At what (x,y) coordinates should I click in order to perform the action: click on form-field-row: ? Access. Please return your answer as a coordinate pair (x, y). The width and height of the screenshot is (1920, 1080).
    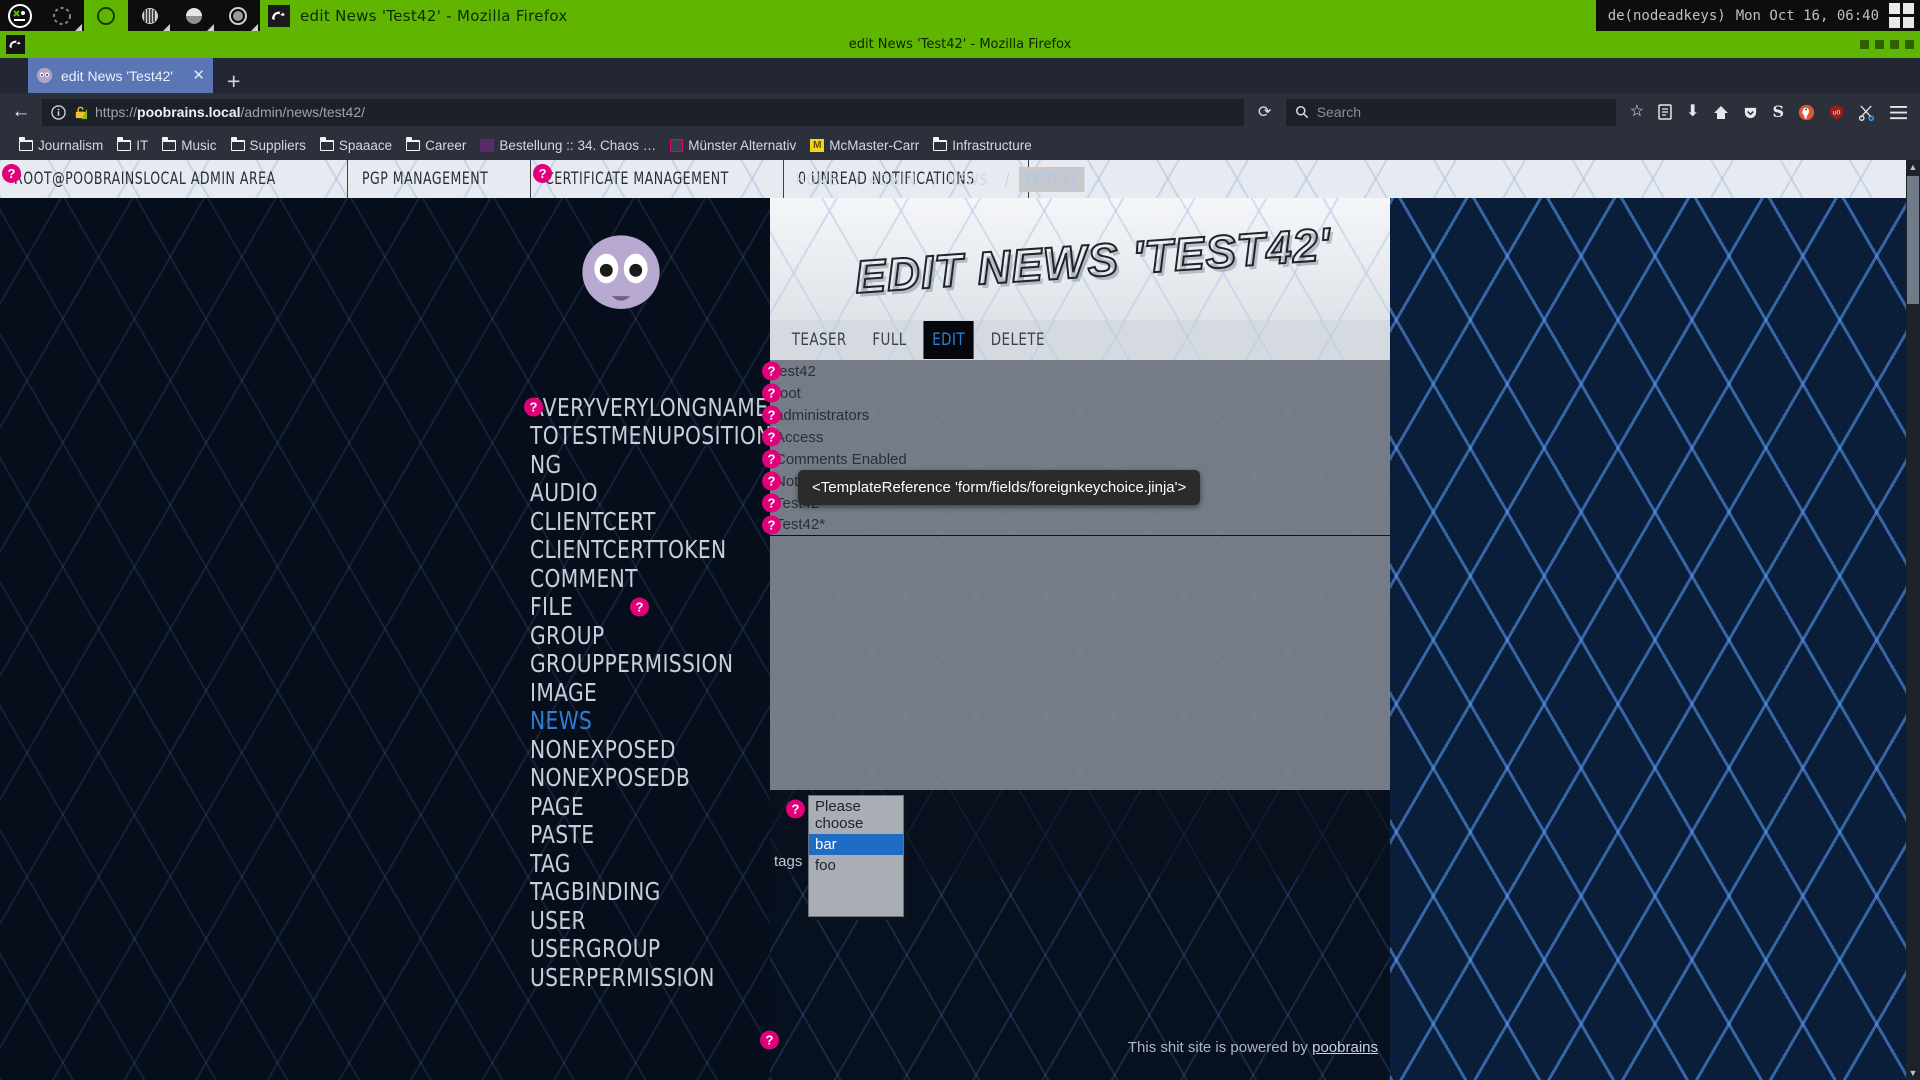
    Looking at the image, I should click on (1076, 437).